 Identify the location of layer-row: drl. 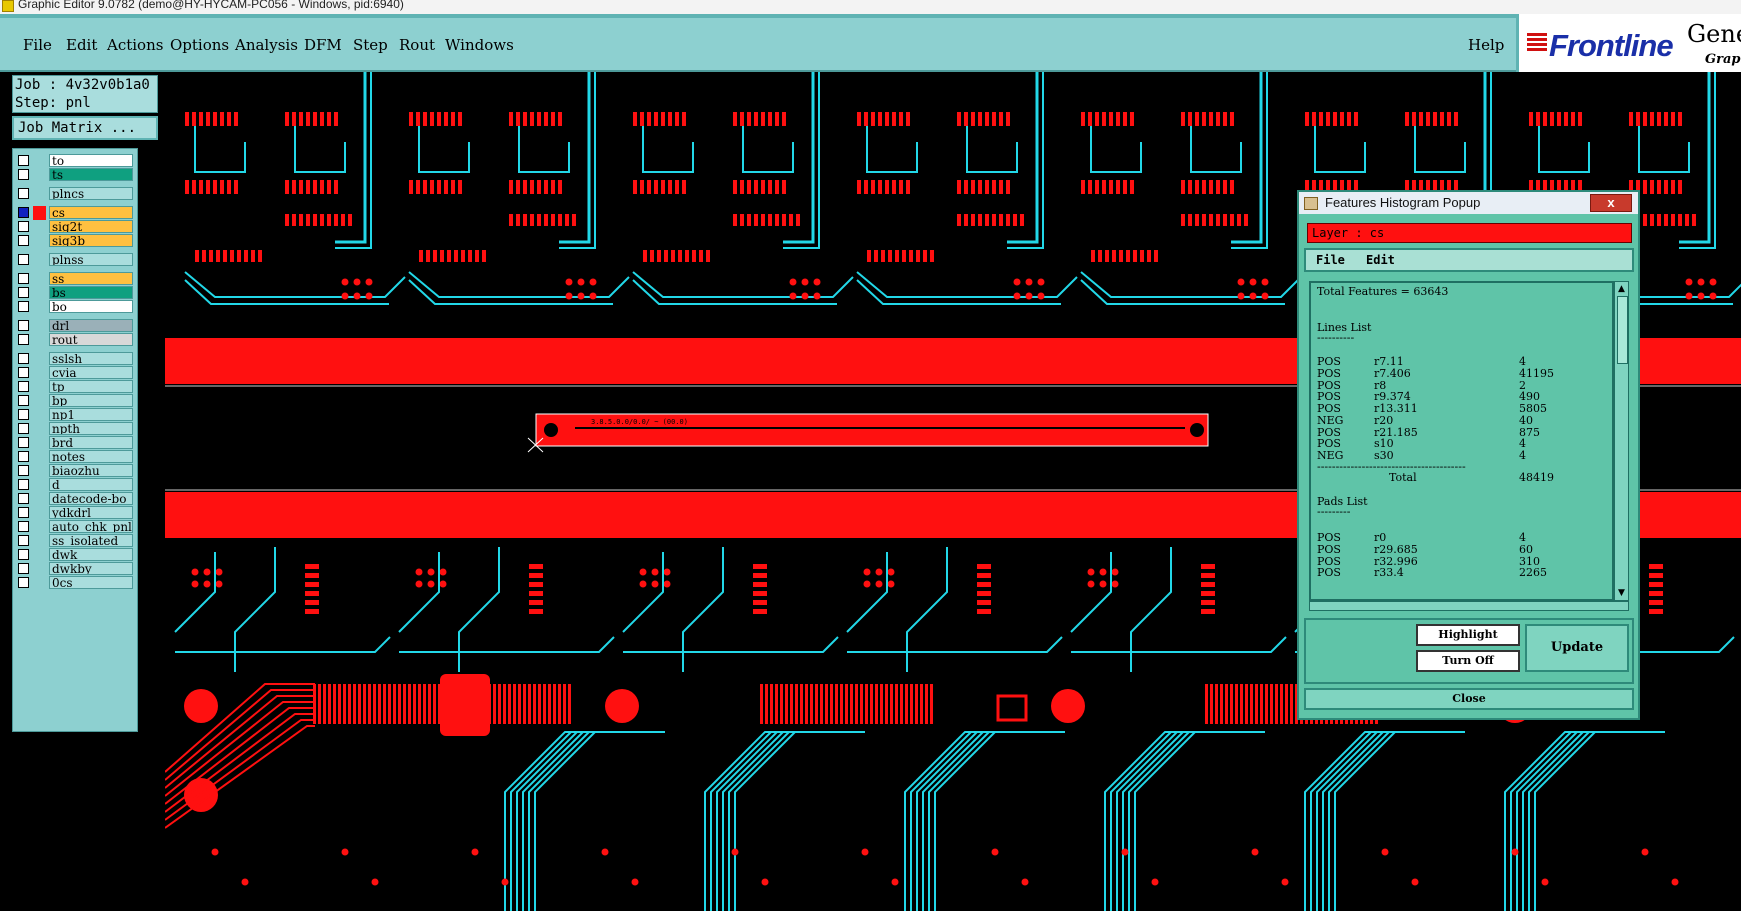
(75, 326).